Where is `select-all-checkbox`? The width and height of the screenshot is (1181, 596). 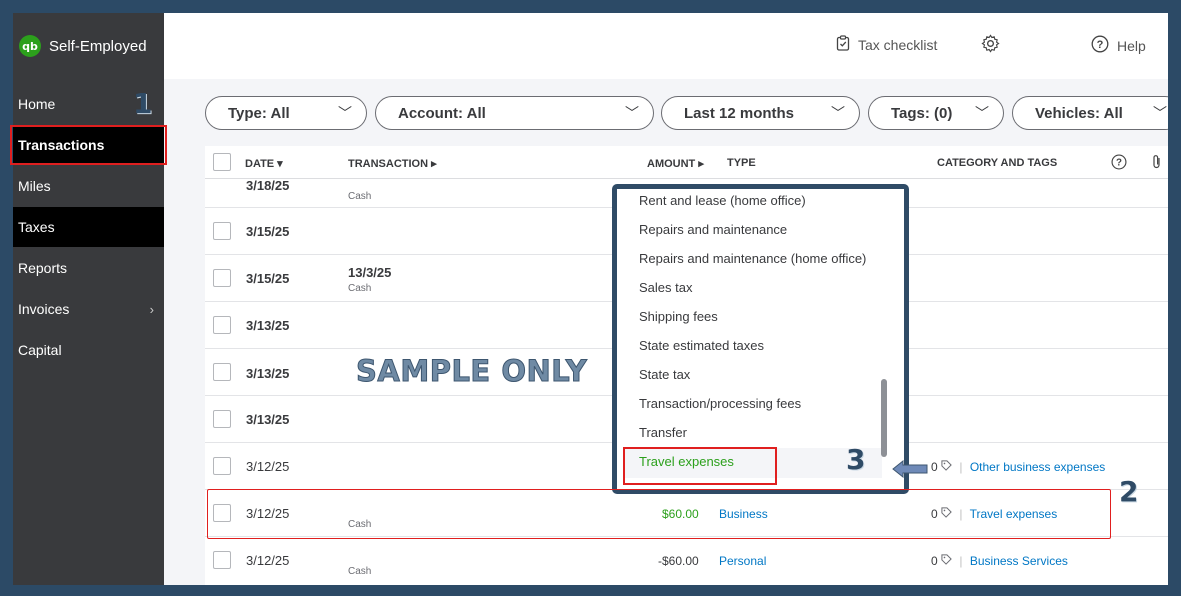
select-all-checkbox is located at coordinates (222, 162).